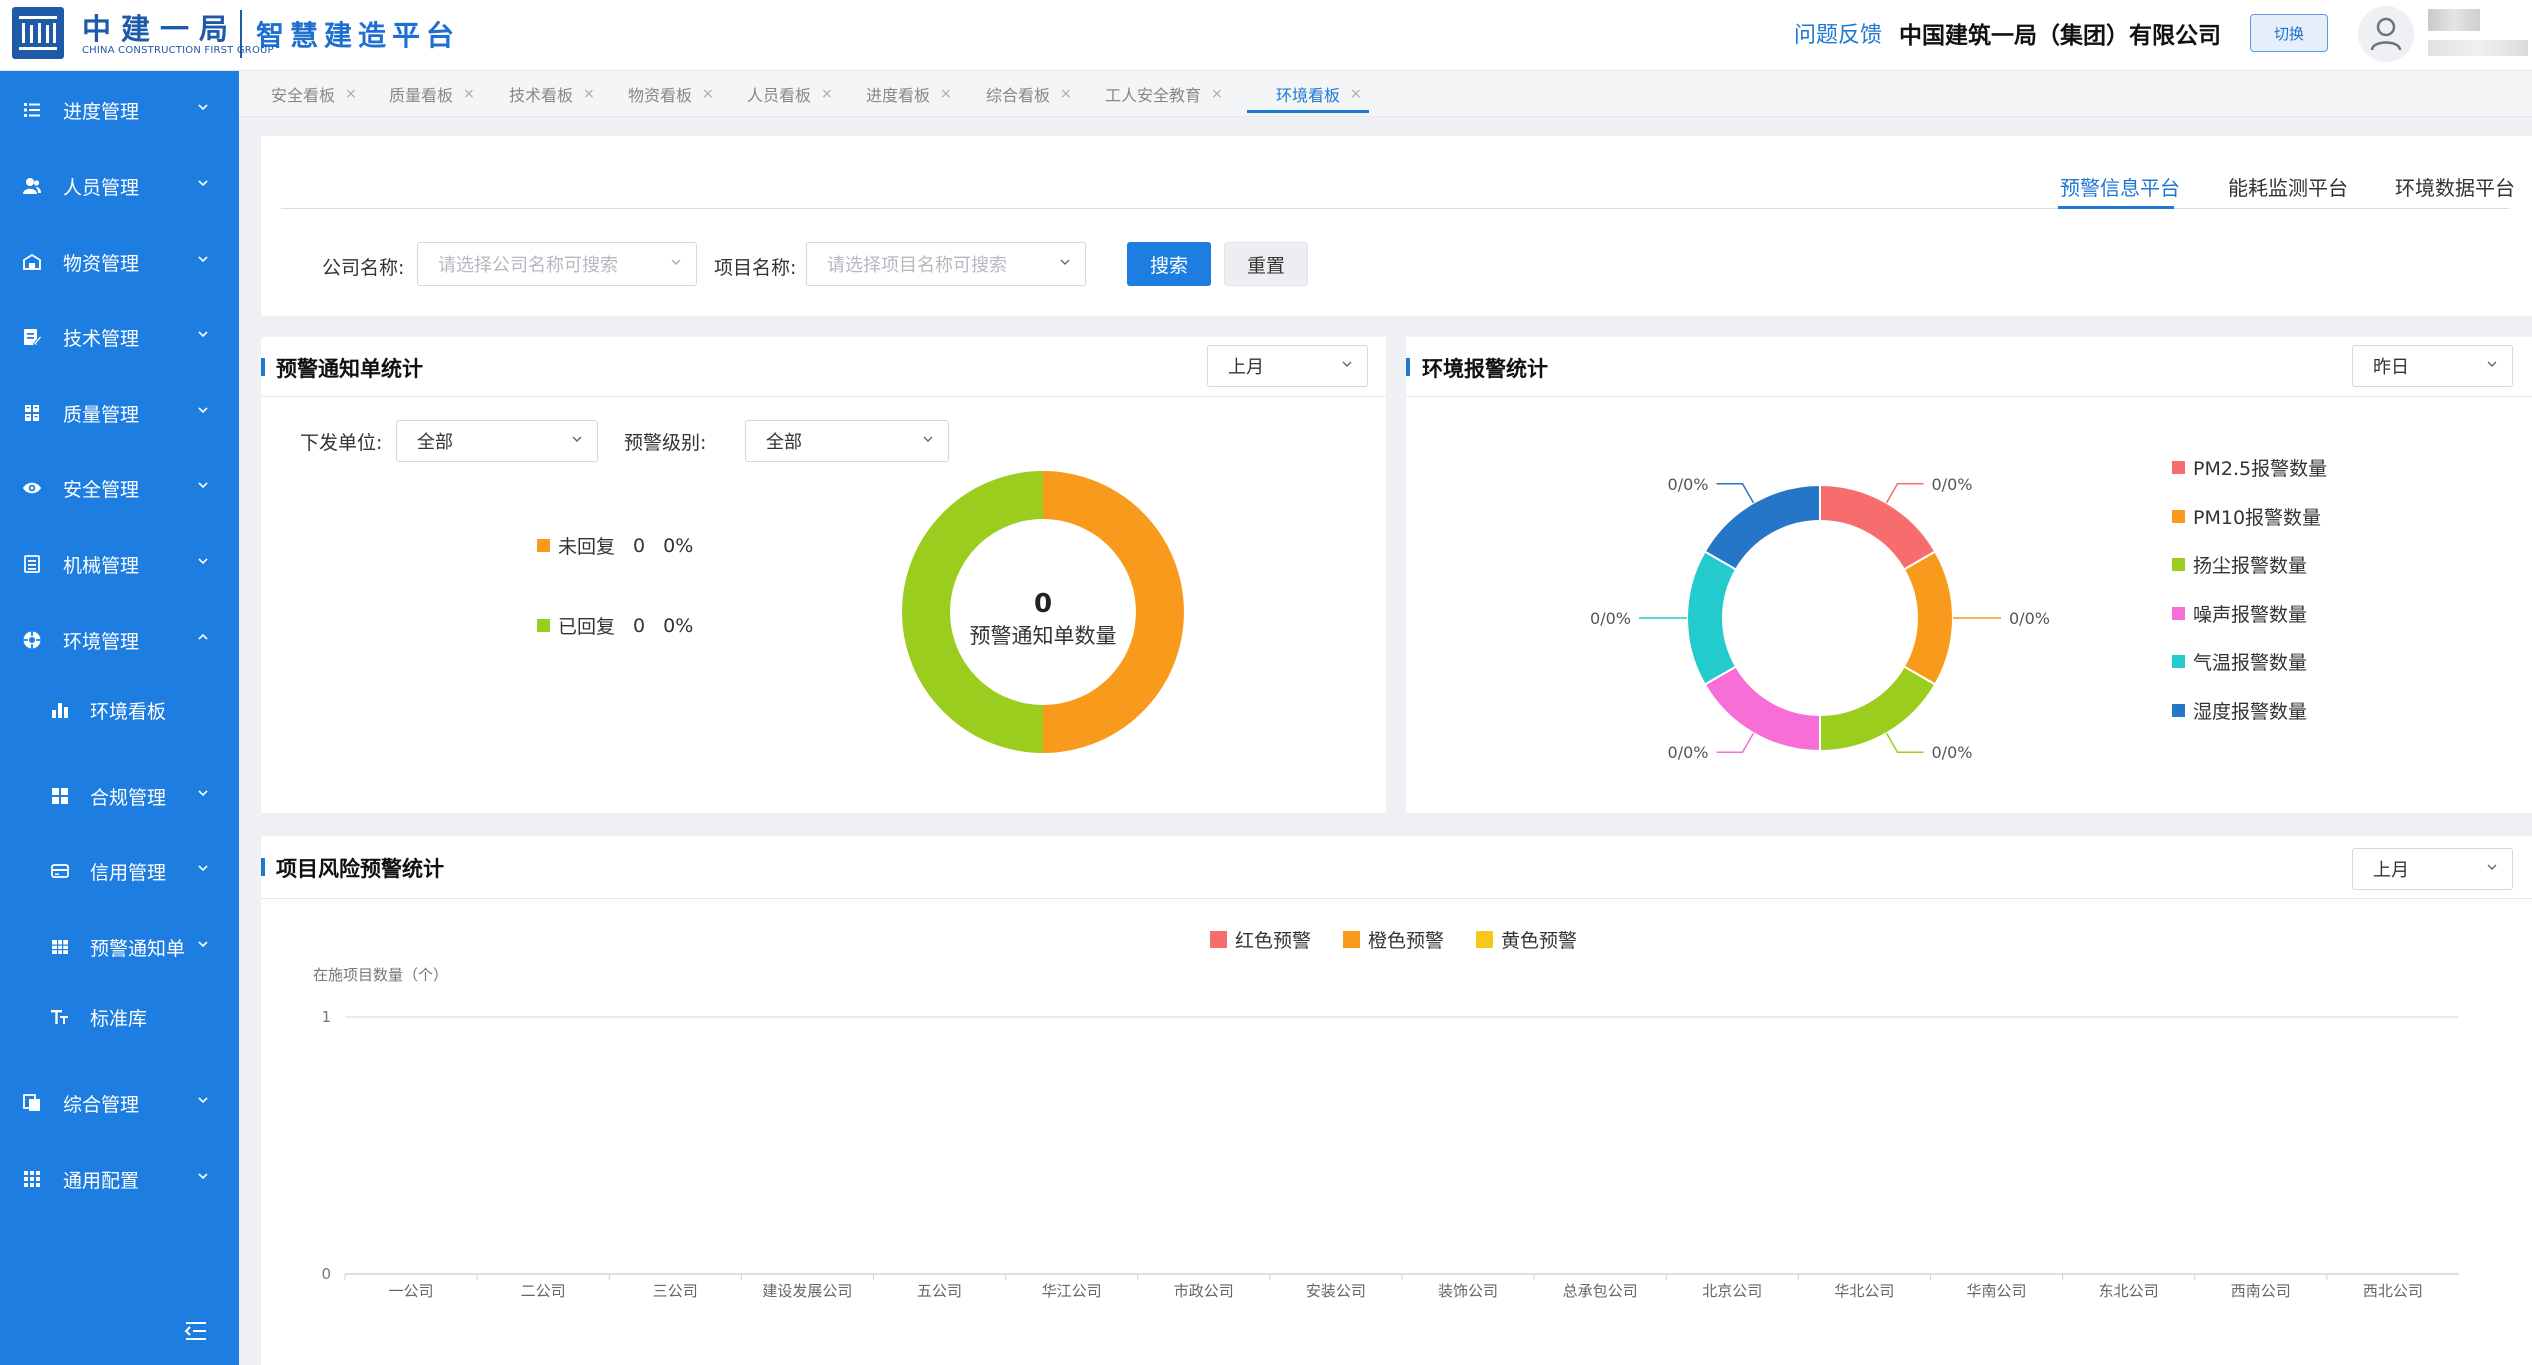 The image size is (2532, 1365). I want to click on sidebar-item-comprehensive: 综合管理, so click(119, 1103).